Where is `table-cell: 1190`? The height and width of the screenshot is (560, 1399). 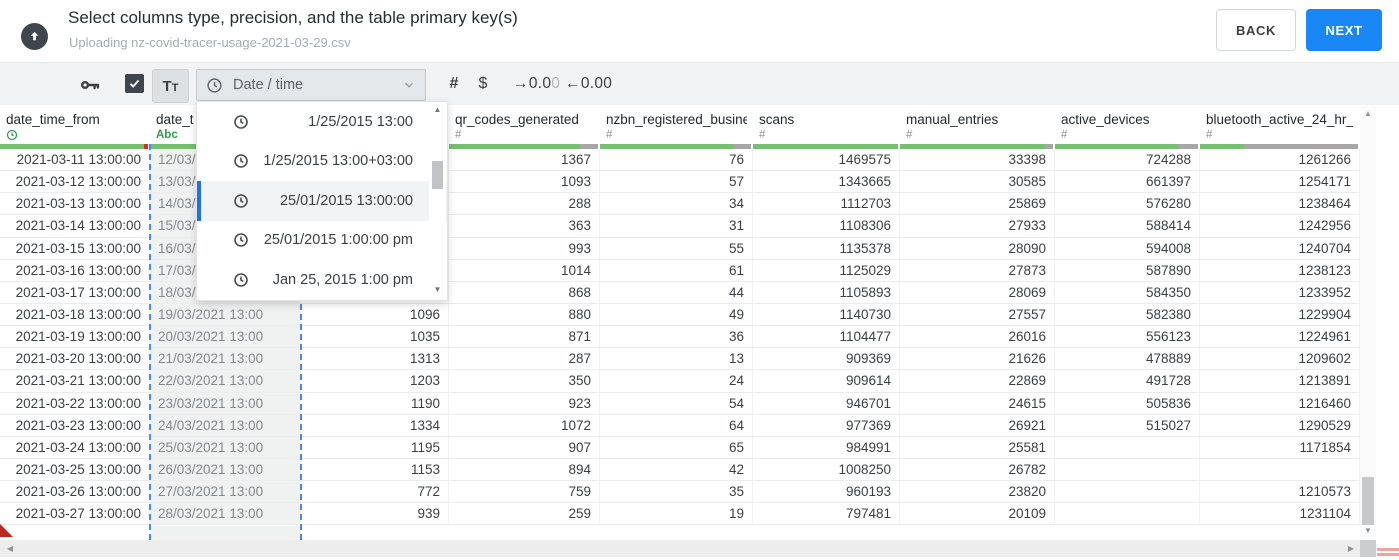 table-cell: 1190 is located at coordinates (375, 403).